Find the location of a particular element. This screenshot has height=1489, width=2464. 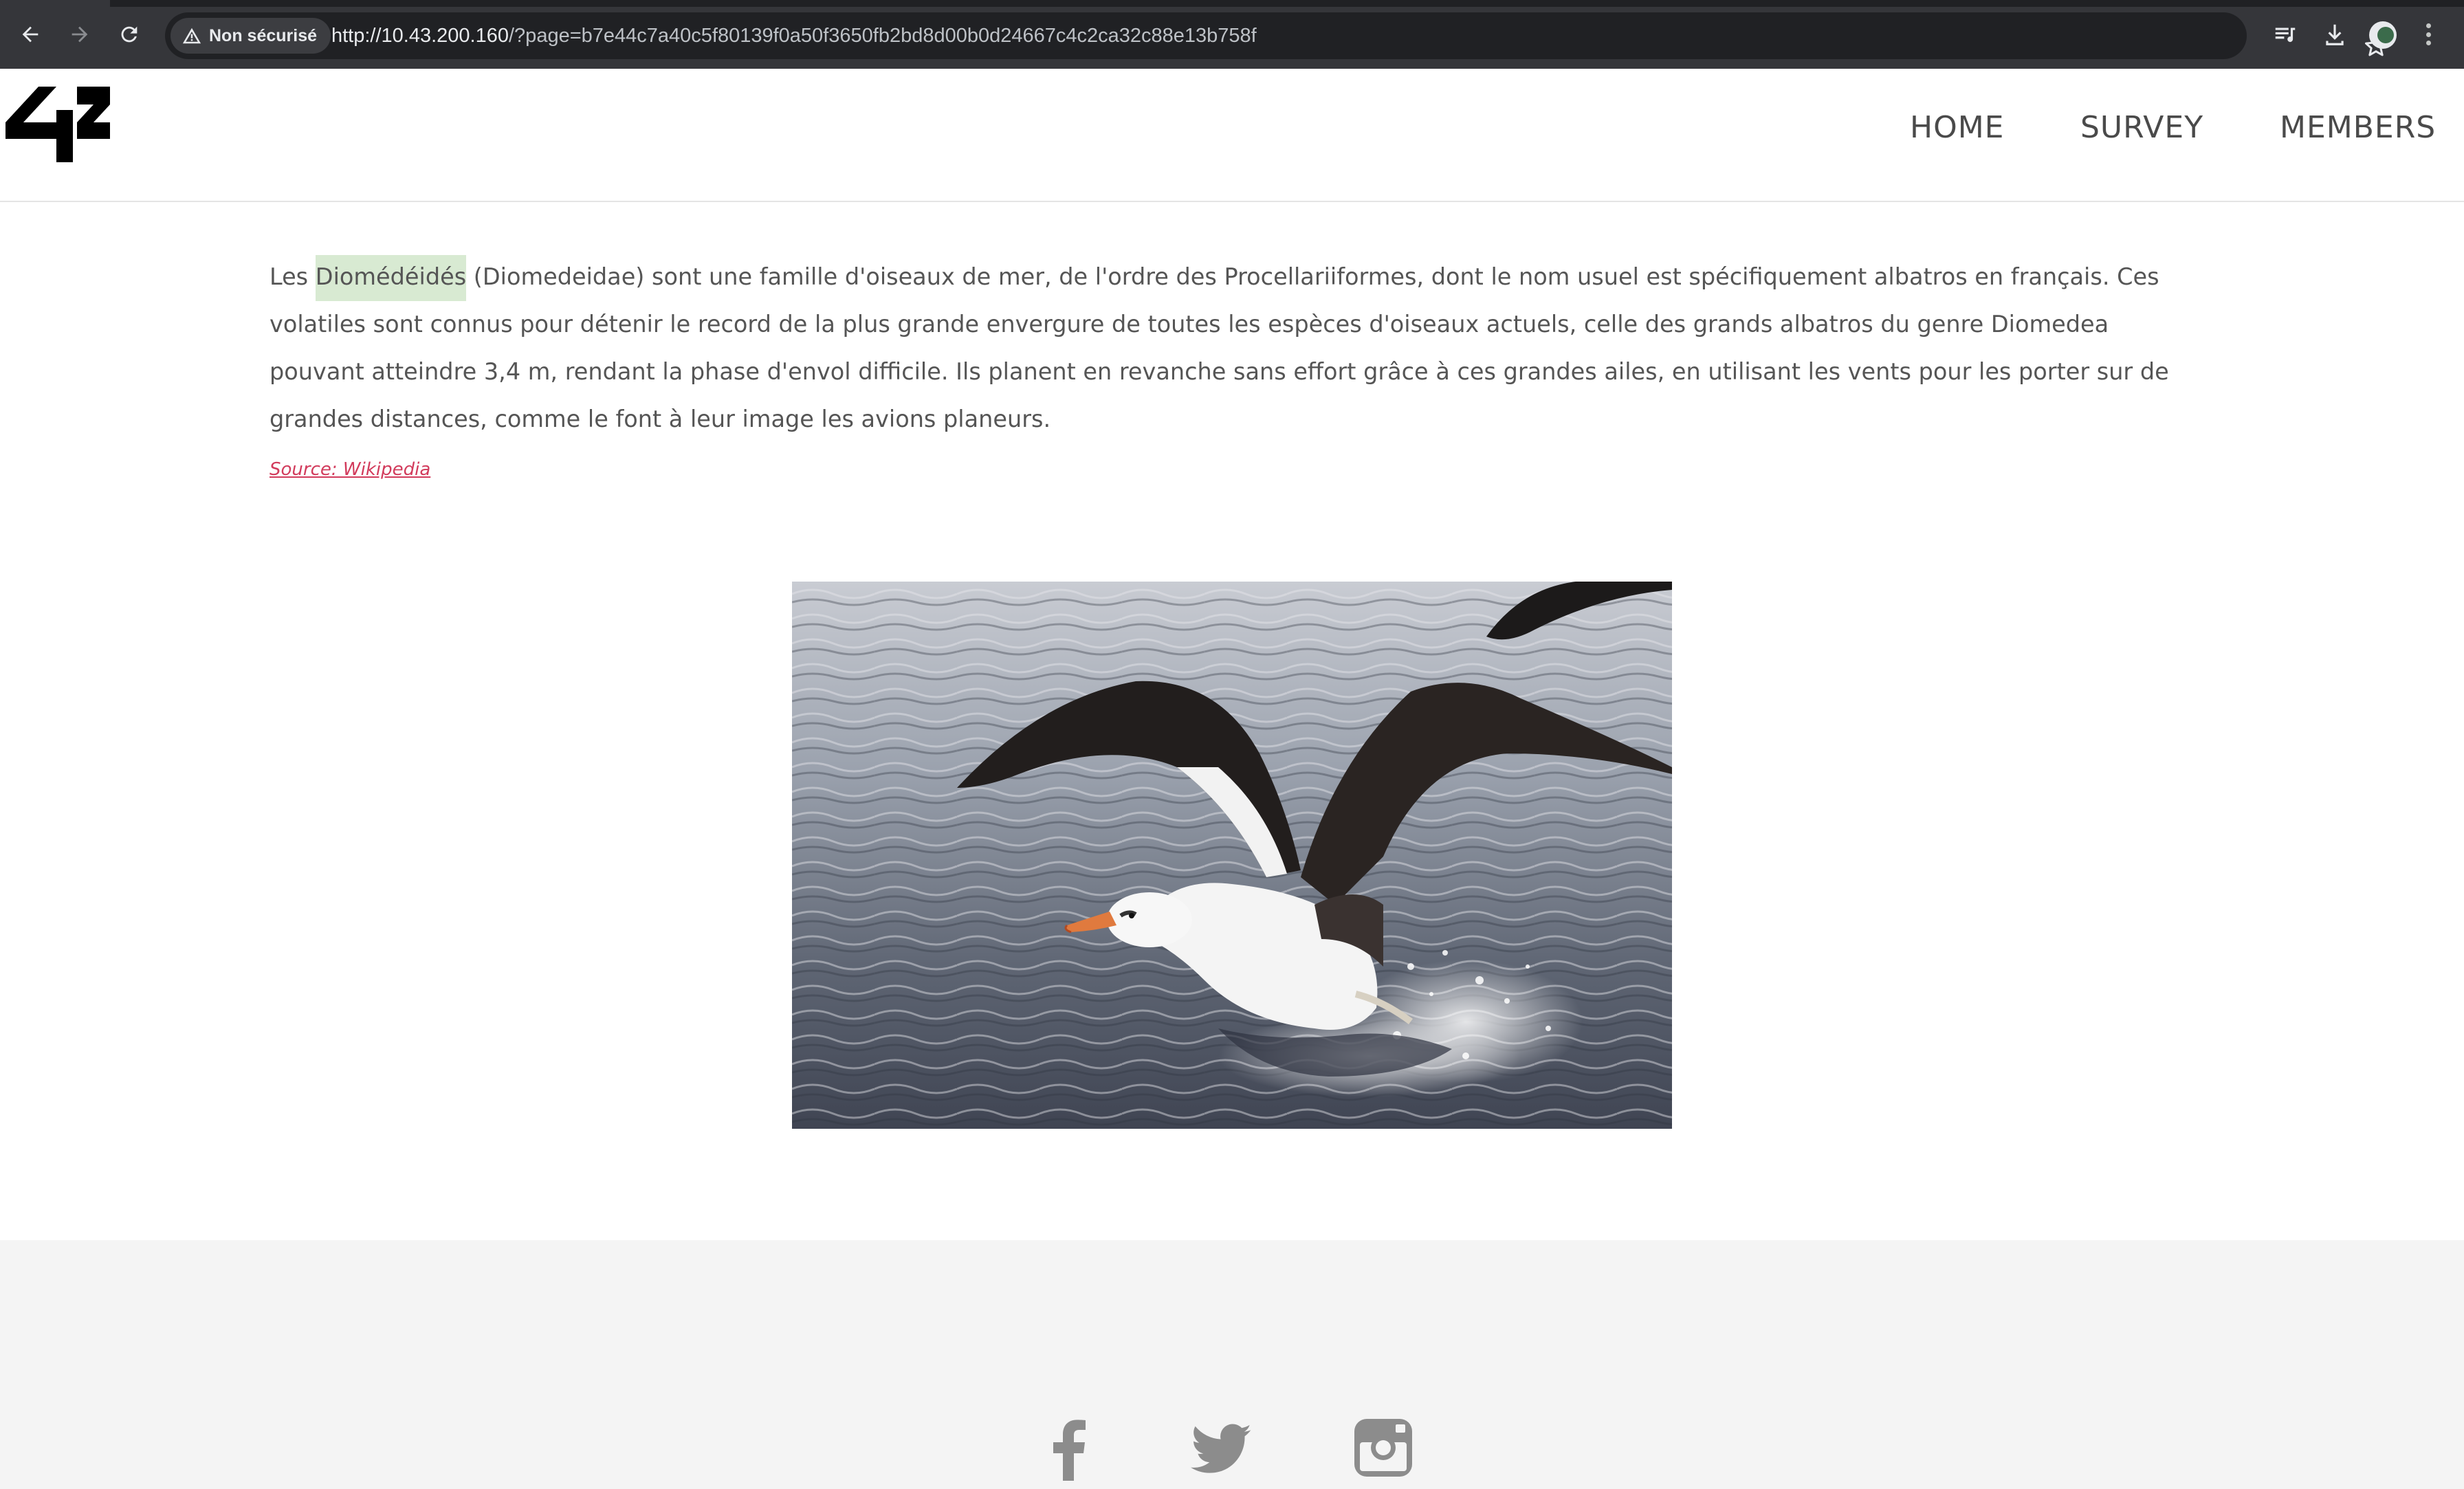

source-link: Source: Wikipedia is located at coordinates (350, 469).